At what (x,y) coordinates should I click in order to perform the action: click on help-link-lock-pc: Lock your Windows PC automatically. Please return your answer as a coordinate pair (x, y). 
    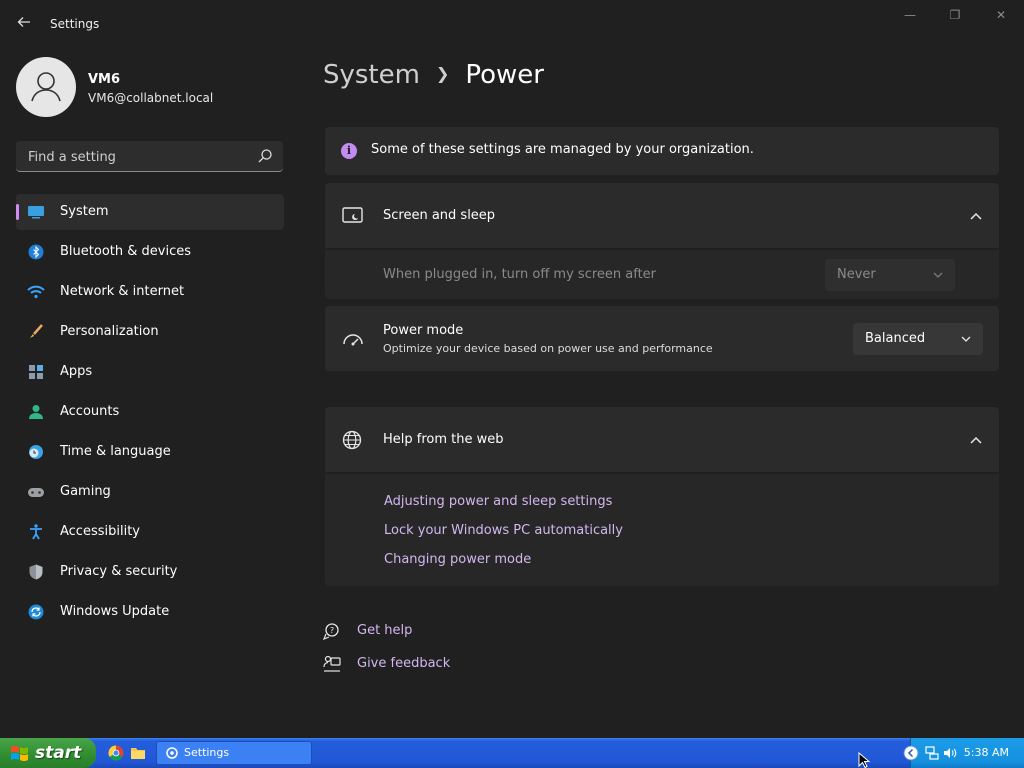
    Looking at the image, I should click on (503, 530).